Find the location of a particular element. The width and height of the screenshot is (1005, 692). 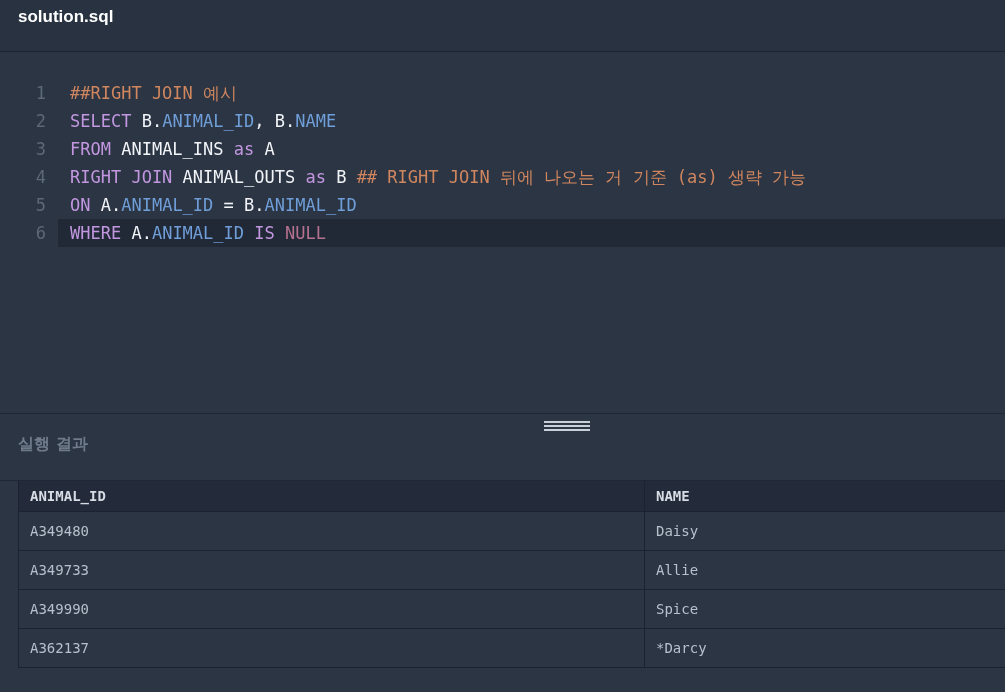

column-header: ANIMAL_ID is located at coordinates (331, 496).